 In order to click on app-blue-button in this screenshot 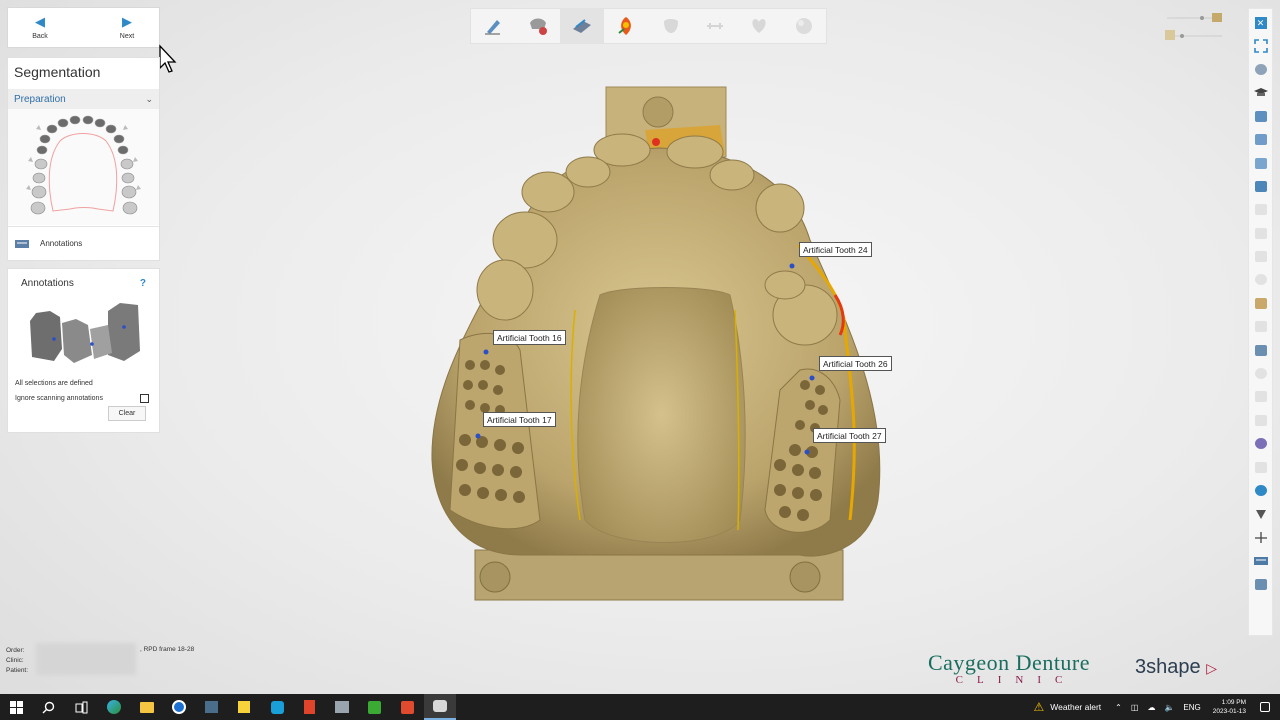, I will do `click(179, 707)`.